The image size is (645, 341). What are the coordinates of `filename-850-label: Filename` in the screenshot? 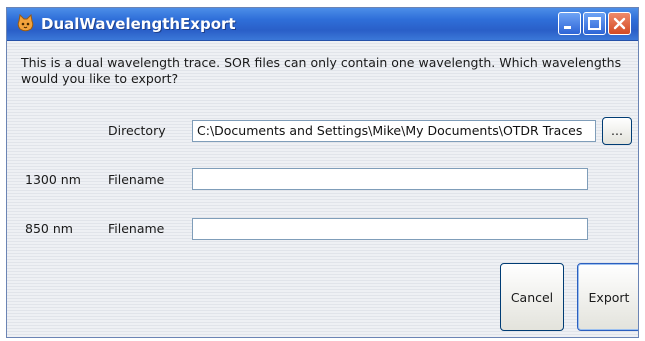 It's located at (136, 228).